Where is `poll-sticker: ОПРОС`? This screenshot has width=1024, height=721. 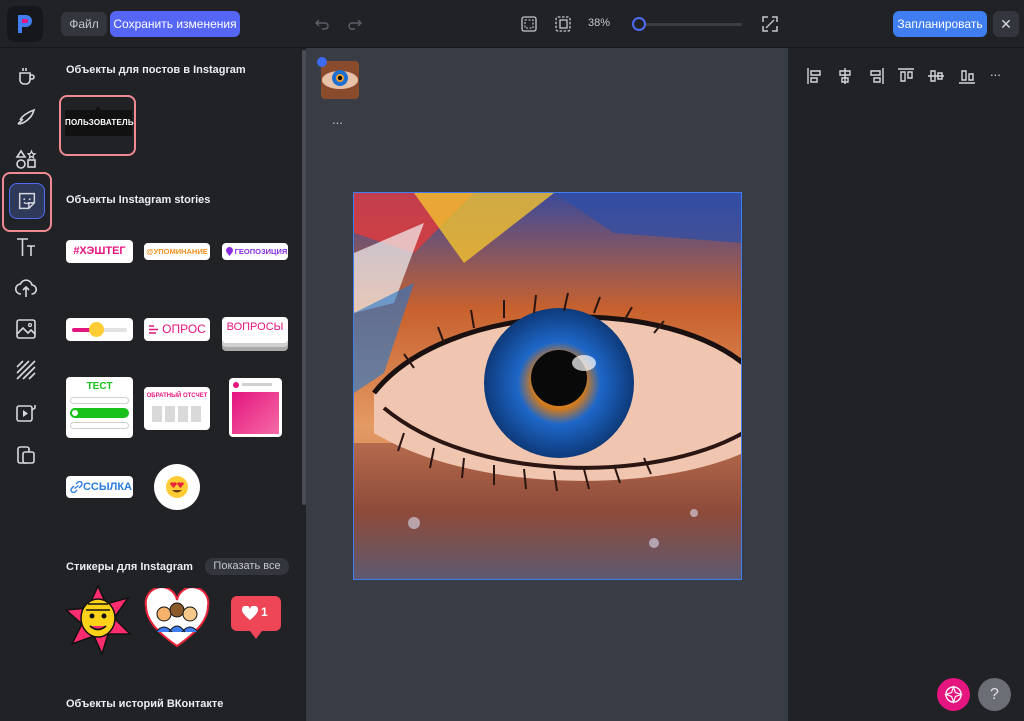
poll-sticker: ОПРОС is located at coordinates (177, 329).